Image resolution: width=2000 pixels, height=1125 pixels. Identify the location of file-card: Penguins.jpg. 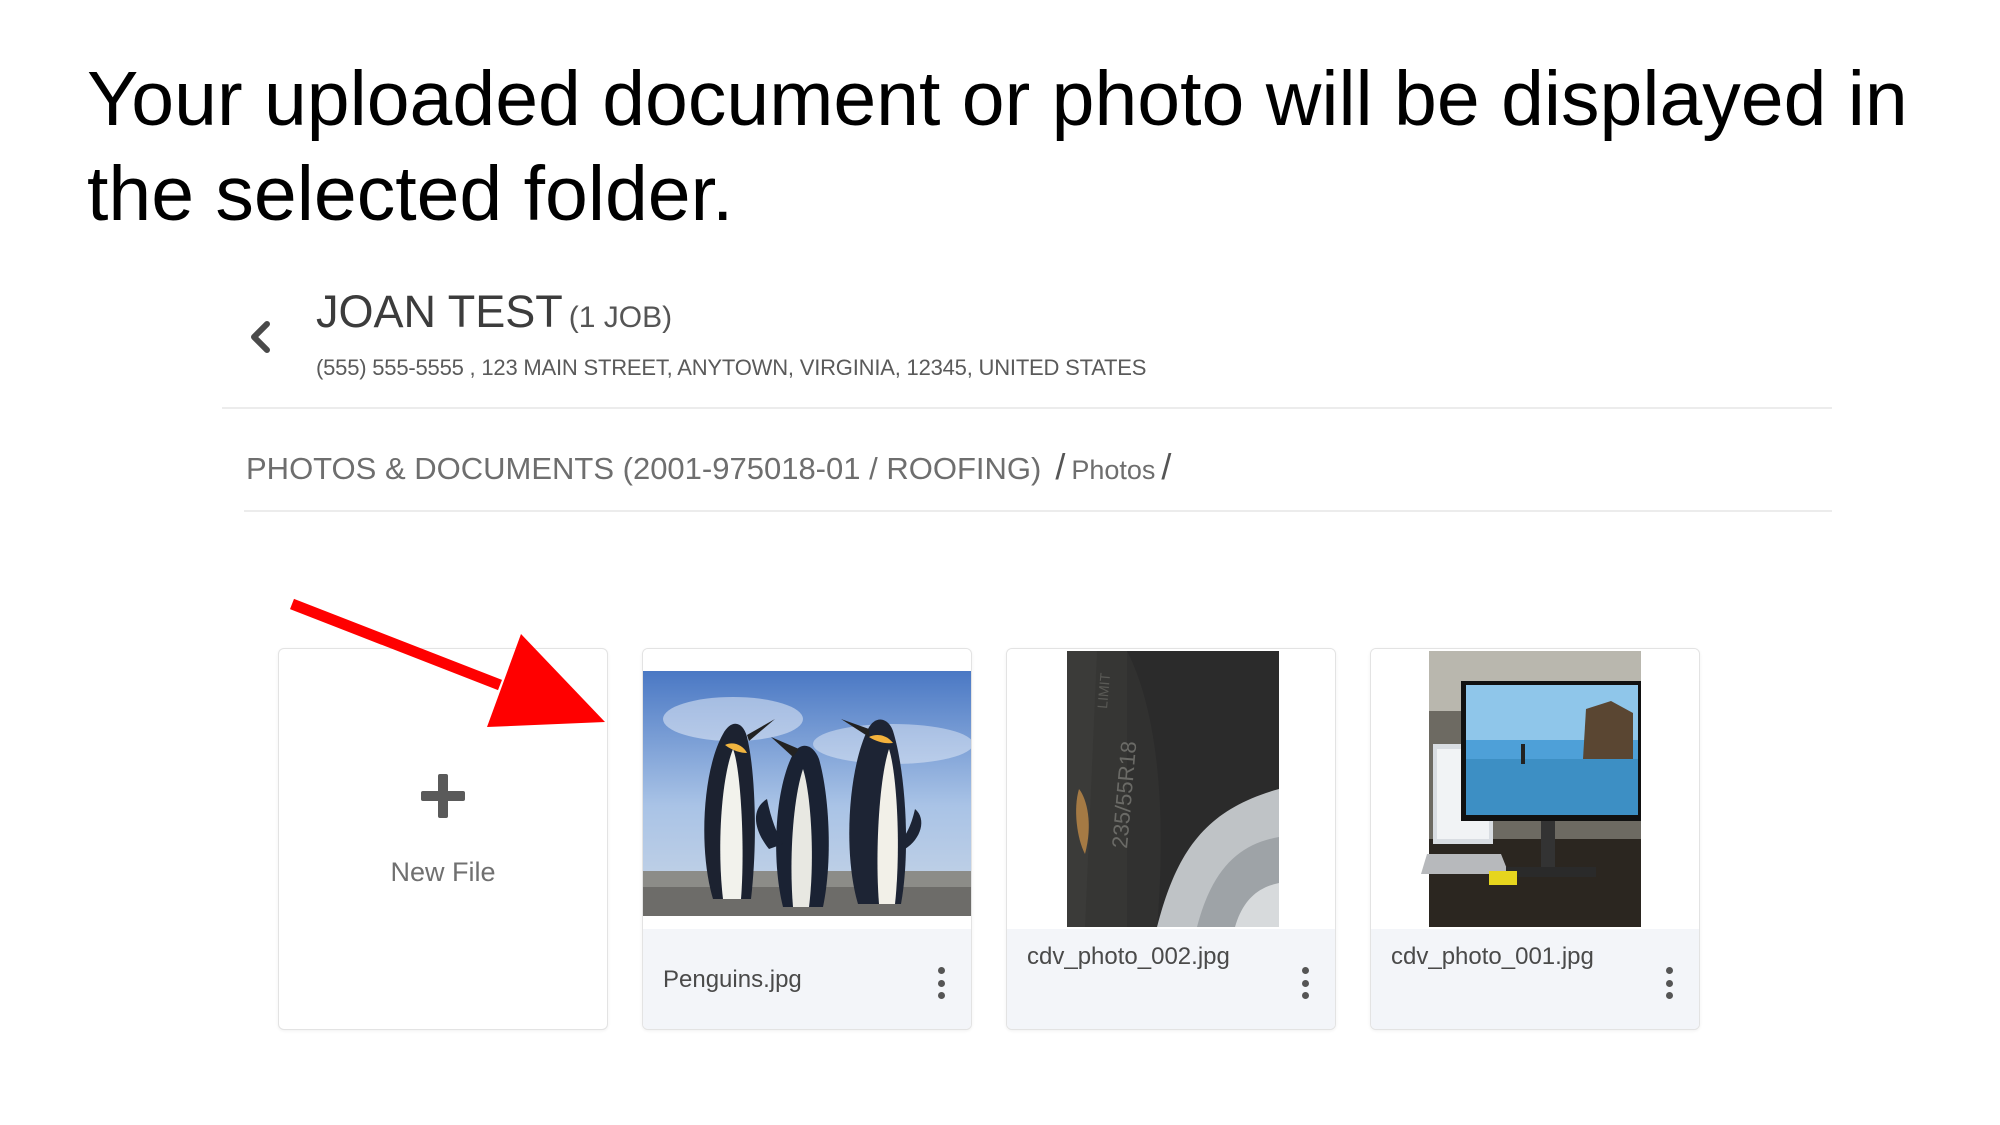
(807, 839).